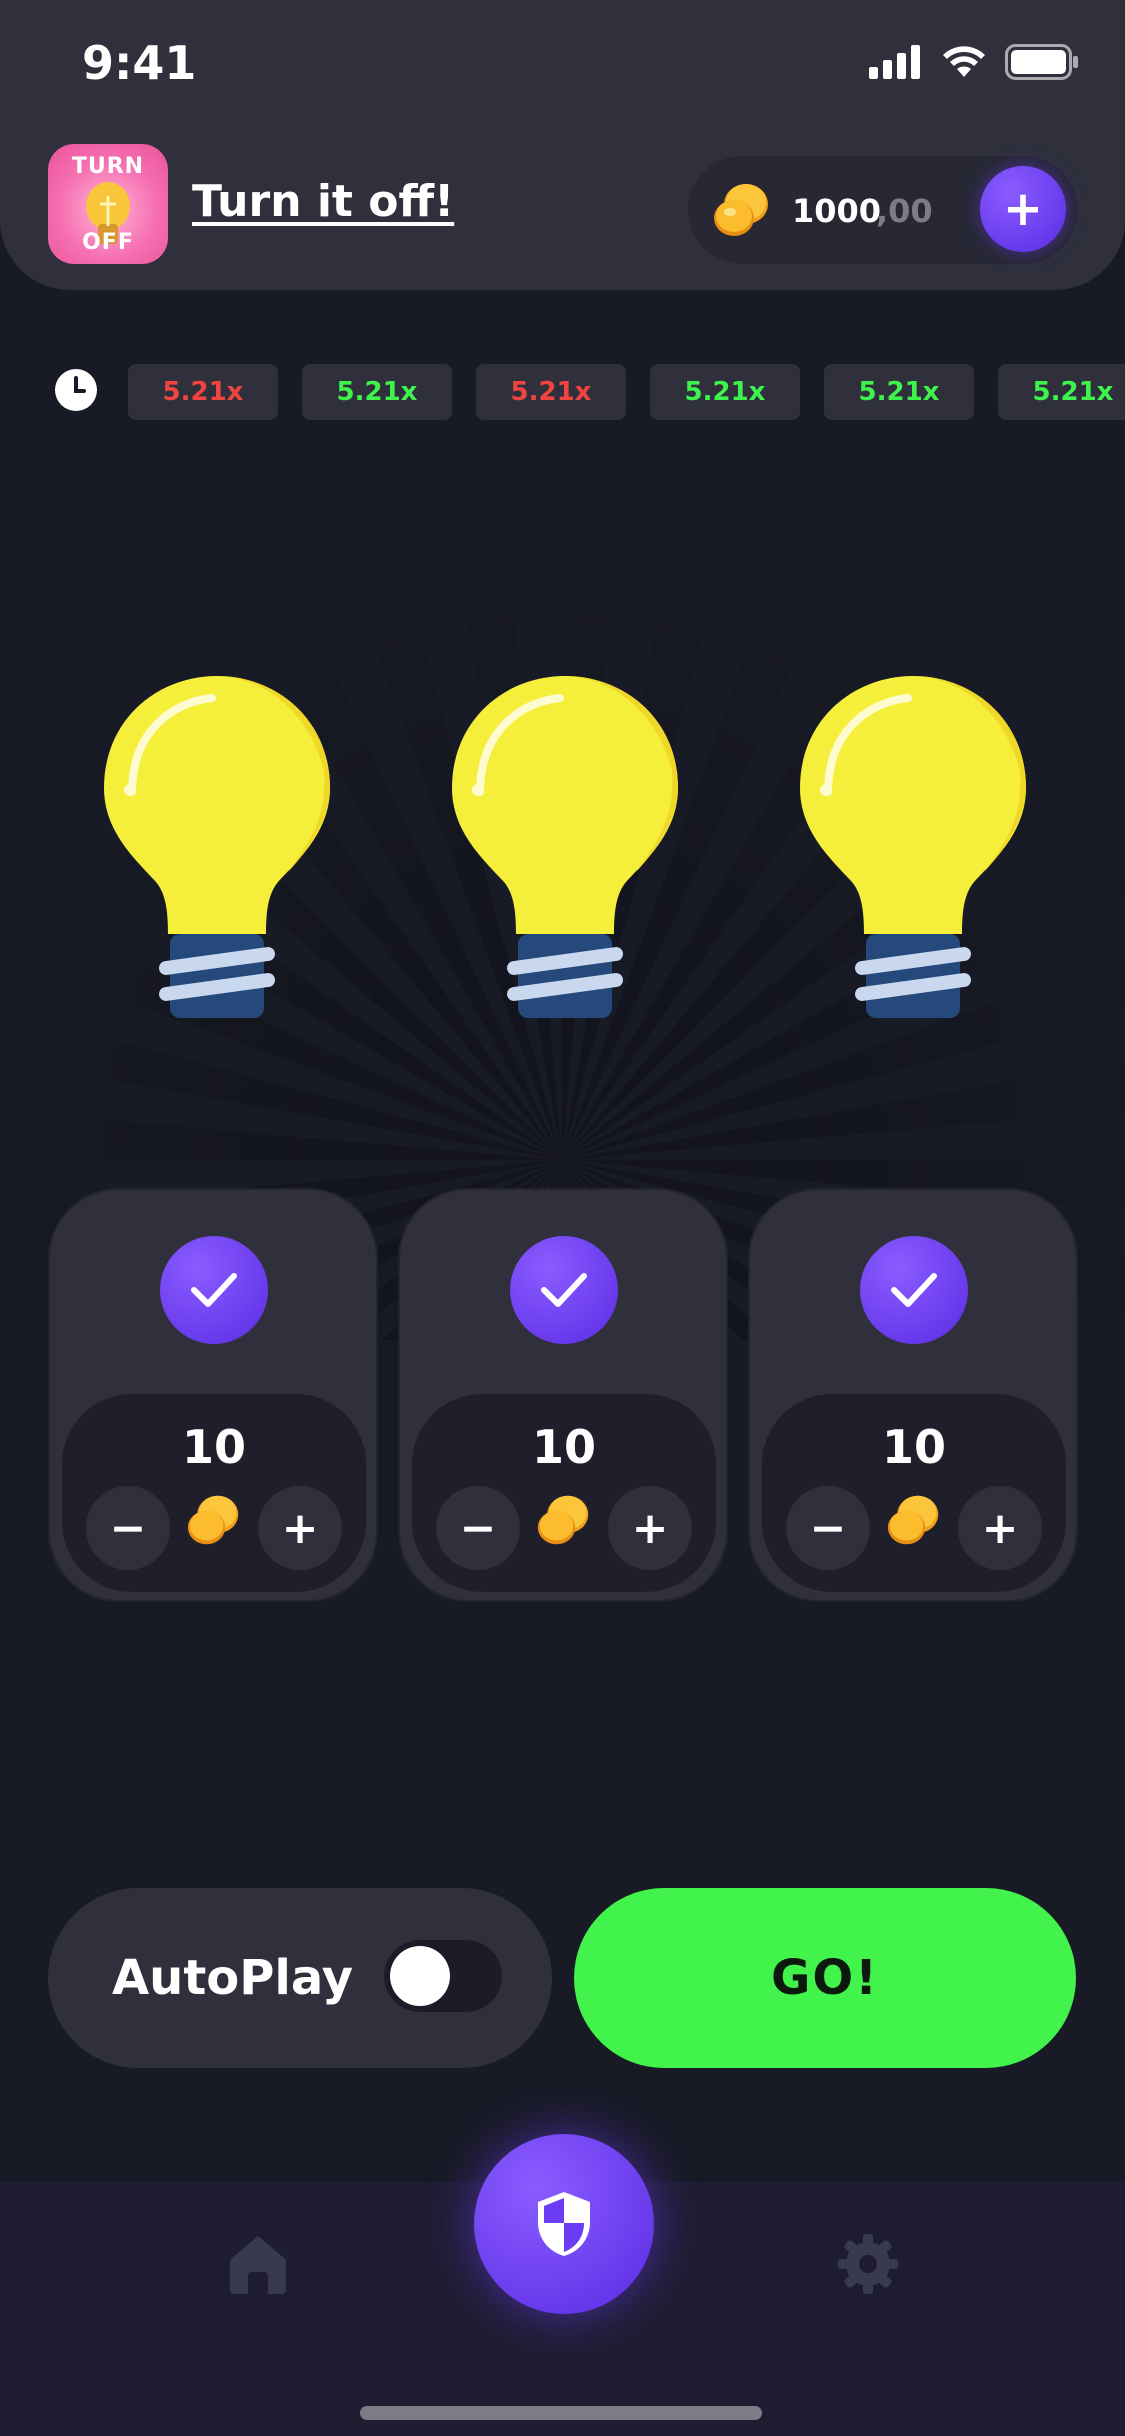  I want to click on home-indicator, so click(561, 2413).